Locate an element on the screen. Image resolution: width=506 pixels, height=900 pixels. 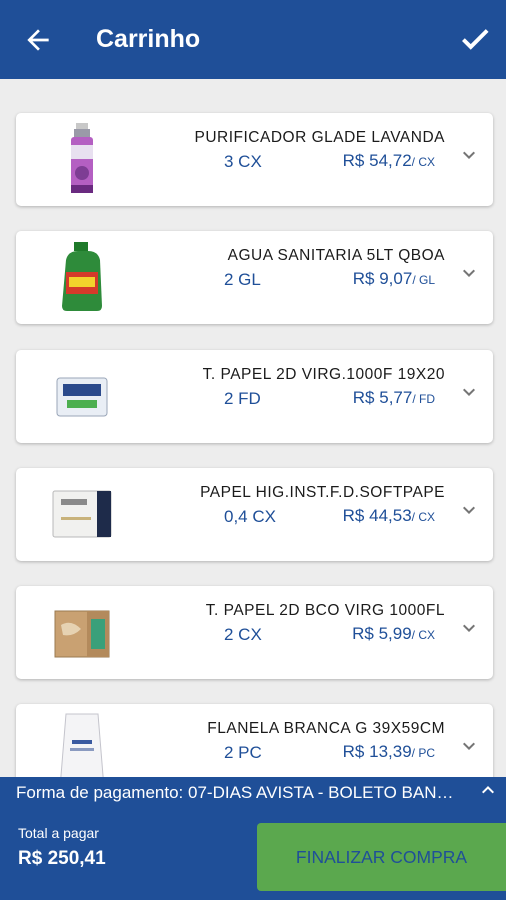
price-unit: / FD is located at coordinates (423, 399).